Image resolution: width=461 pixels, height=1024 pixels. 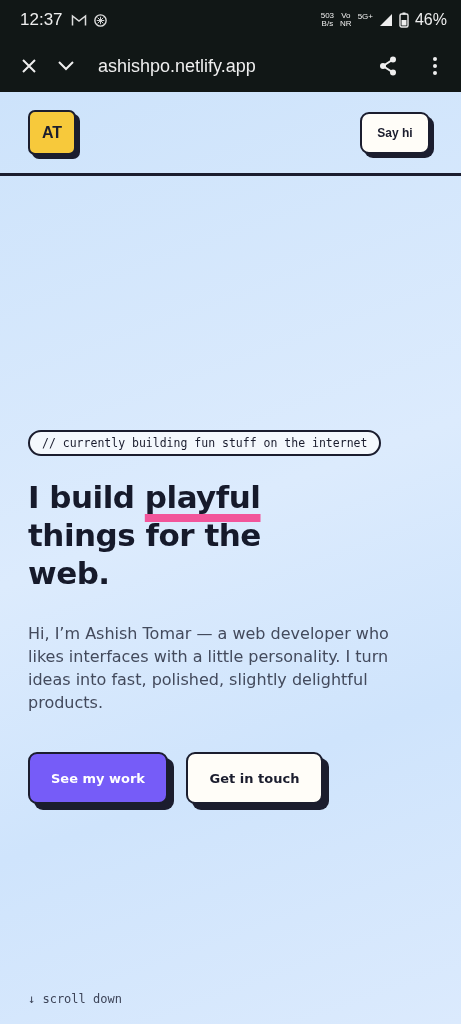 What do you see at coordinates (327, 16) in the screenshot?
I see `network-speed: 503` at bounding box center [327, 16].